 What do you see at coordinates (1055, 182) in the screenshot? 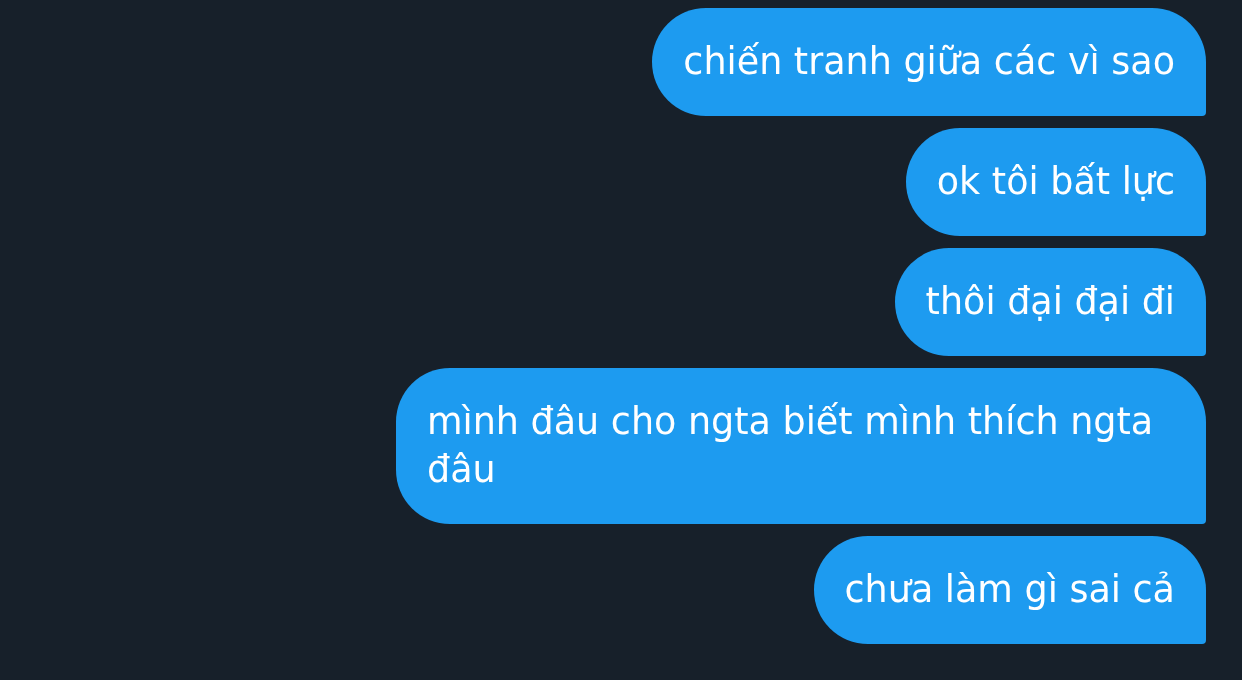
I see `message-bubble: ok tôi bất lực` at bounding box center [1055, 182].